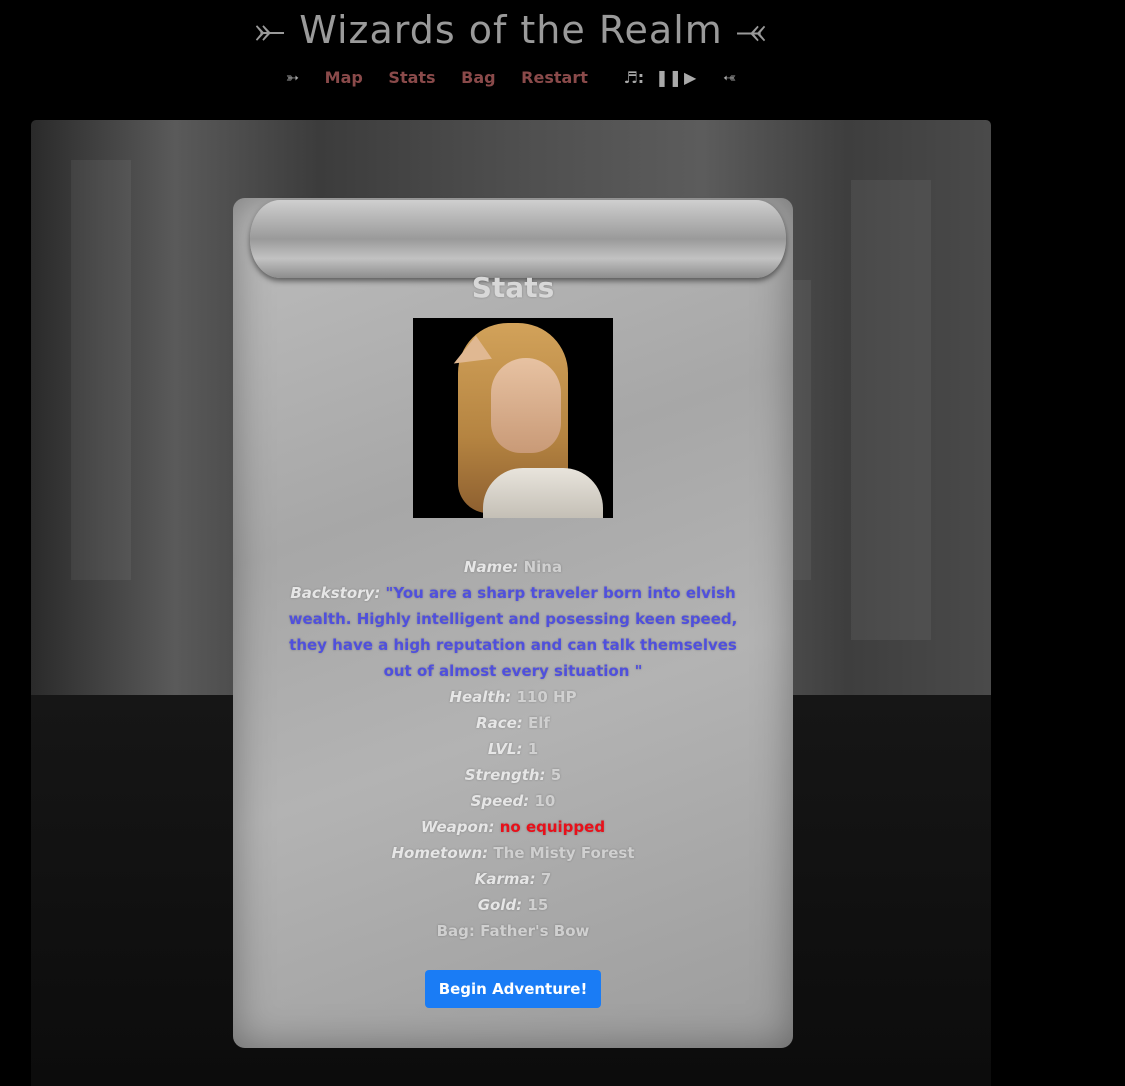  Describe the element at coordinates (513, 989) in the screenshot. I see `begin-adventure-button: Begin Adventure!` at that location.